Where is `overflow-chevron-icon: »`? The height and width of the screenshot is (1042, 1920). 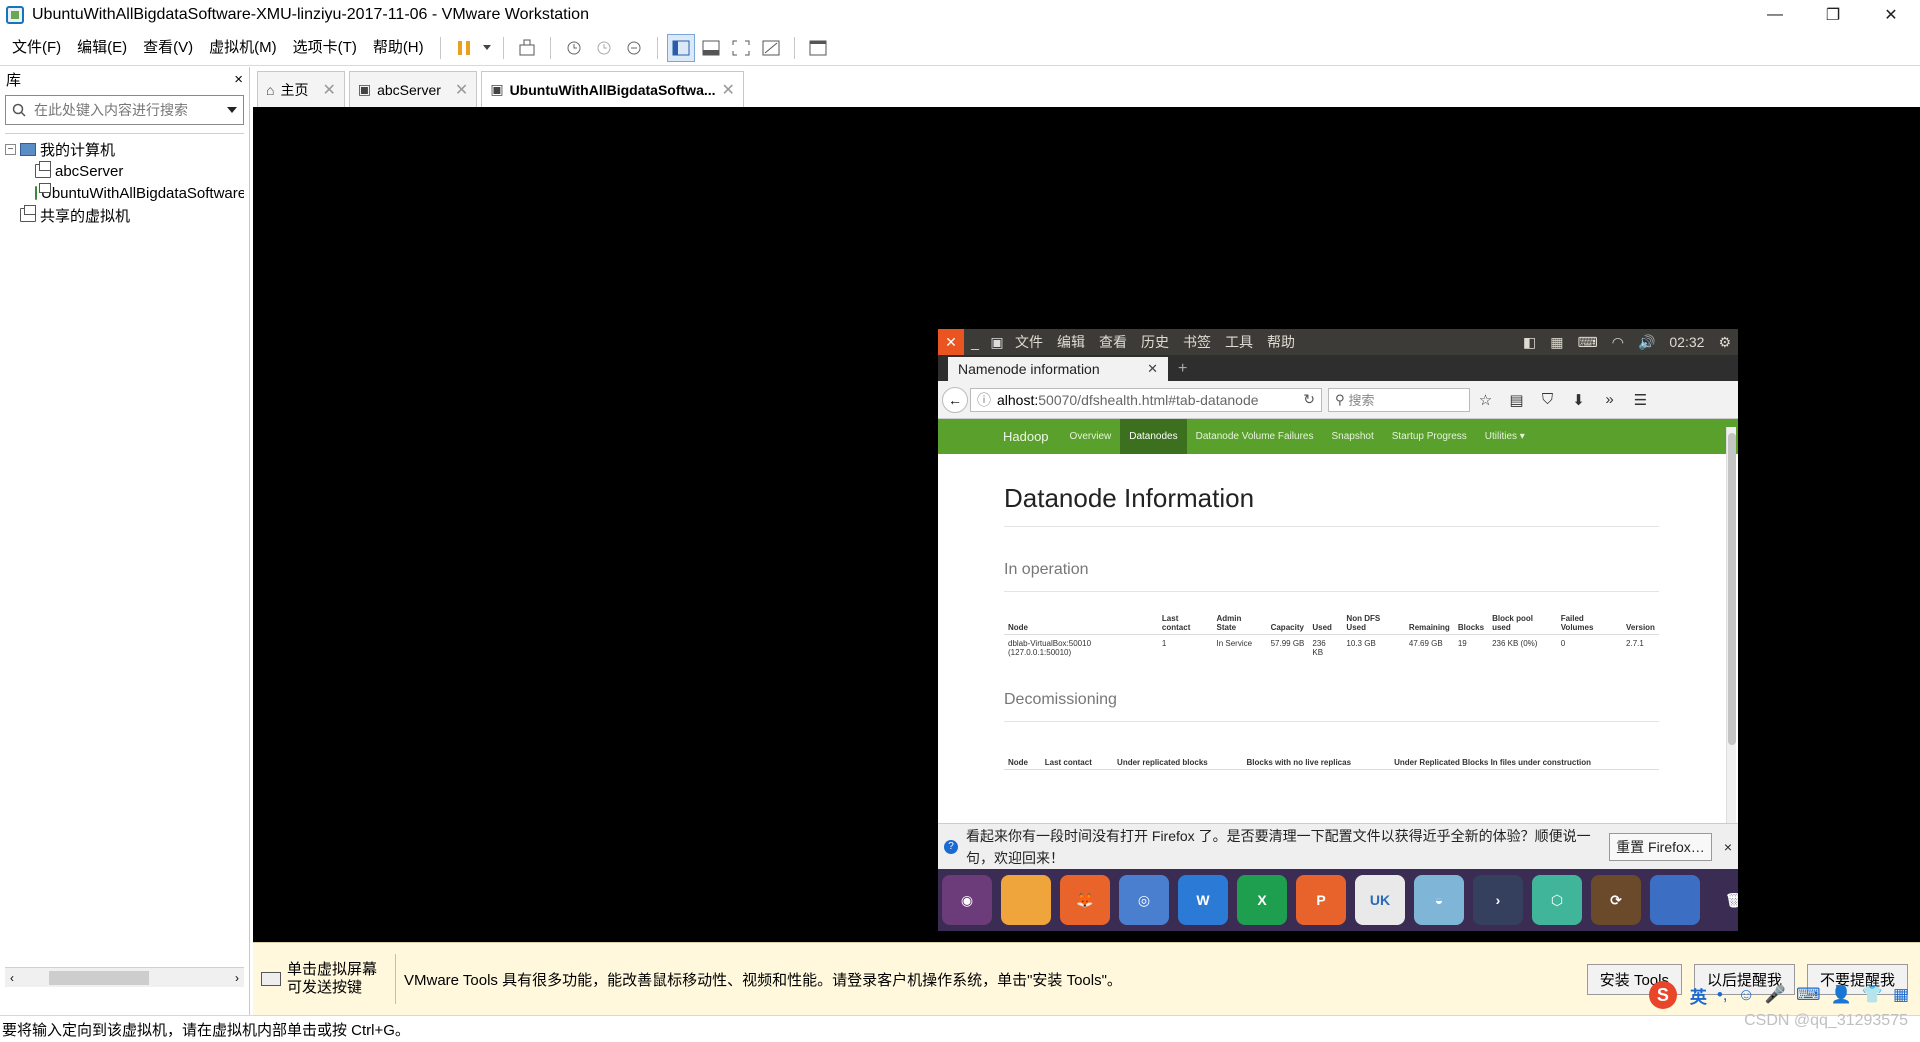 overflow-chevron-icon: » is located at coordinates (1609, 399).